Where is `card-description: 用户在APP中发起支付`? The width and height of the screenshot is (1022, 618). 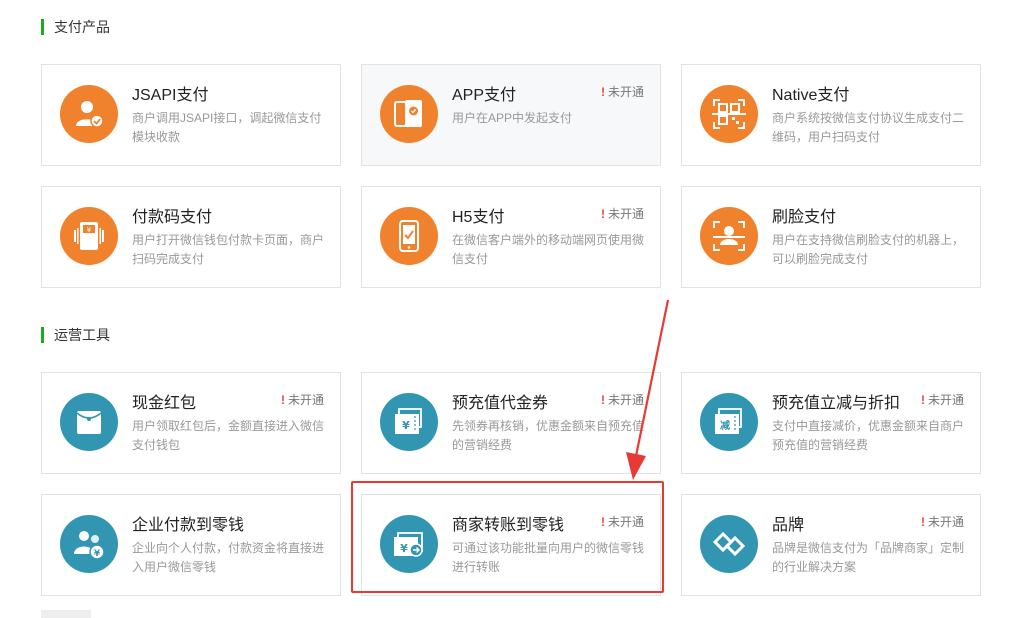 card-description: 用户在APP中发起支付 is located at coordinates (512, 118).